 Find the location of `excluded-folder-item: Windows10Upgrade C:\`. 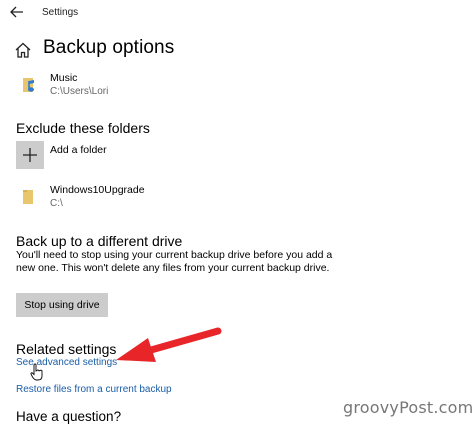

excluded-folder-item: Windows10Upgrade C:\ is located at coordinates (98, 197).